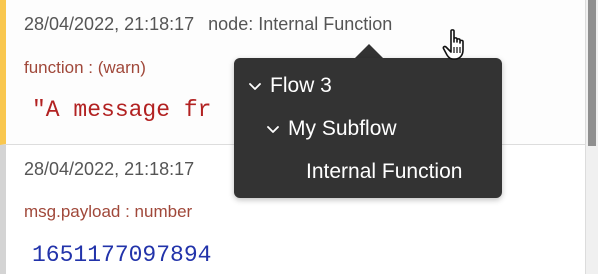 The image size is (598, 274). I want to click on tooltip-item-flow: Flow 3, so click(289, 86).